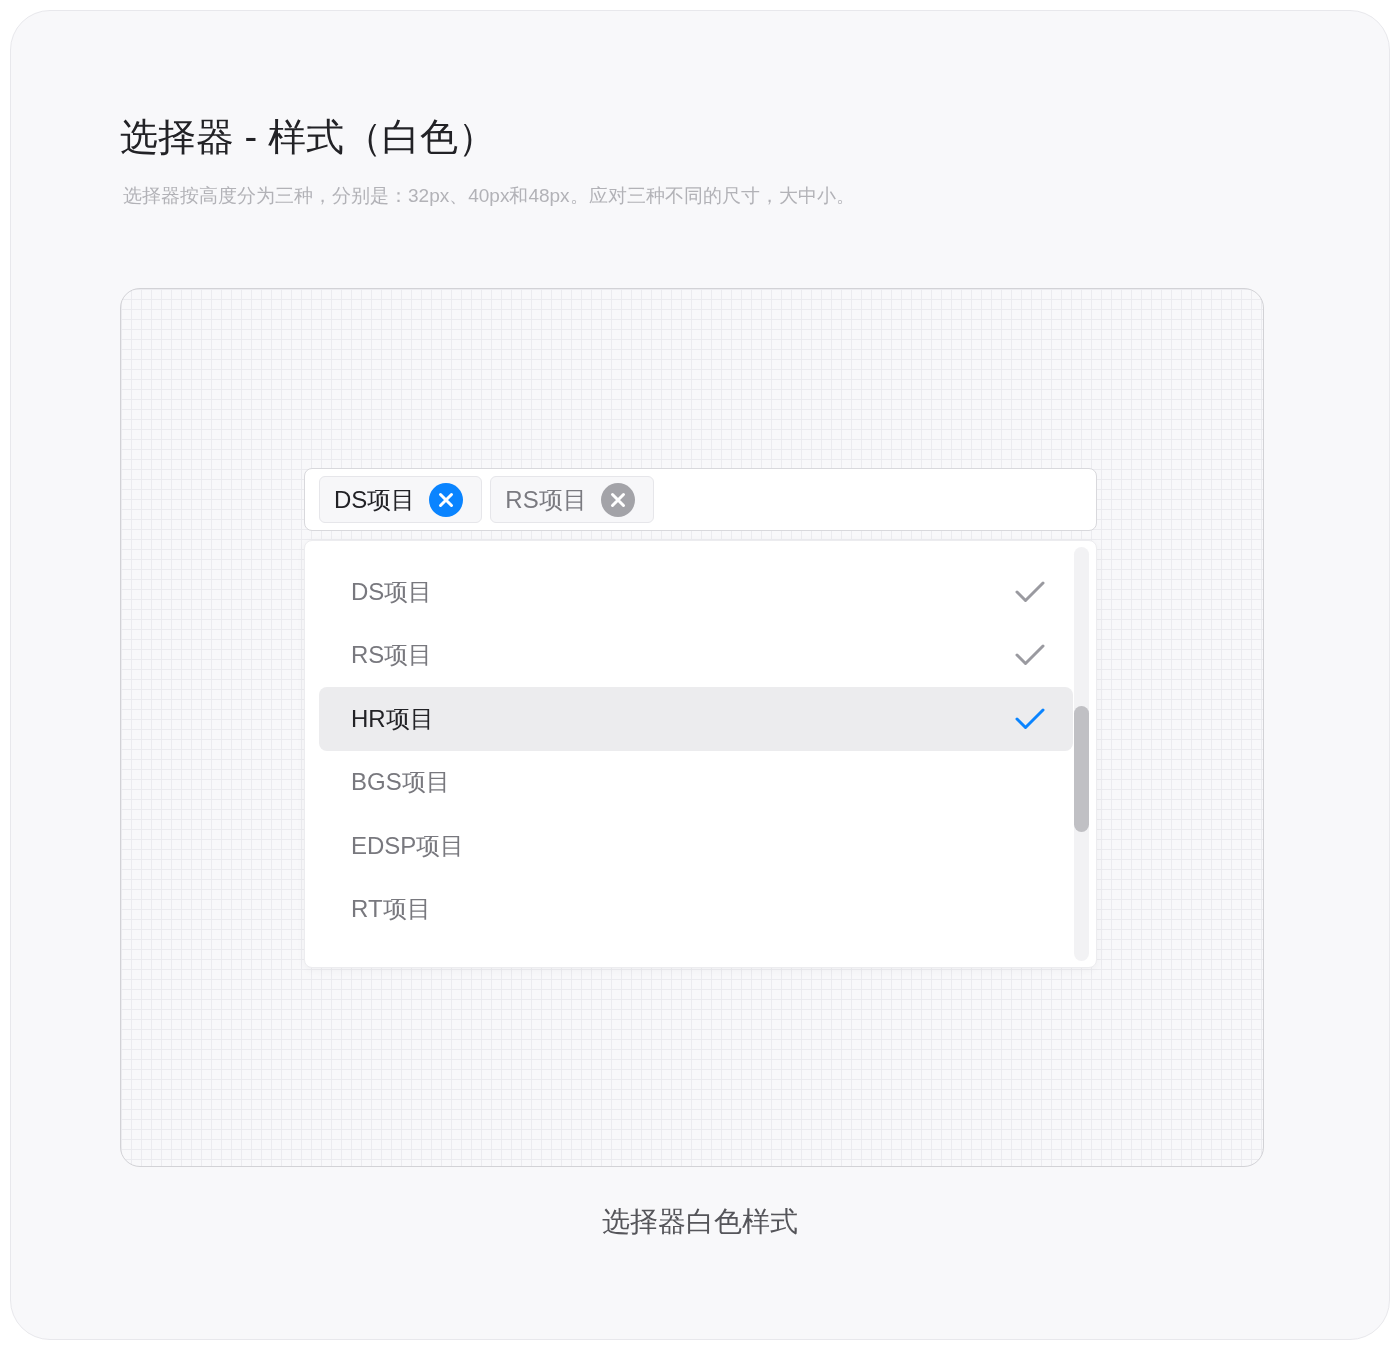 The image size is (1400, 1350). I want to click on page-title: 选择器 - 样式（白色）, so click(308, 137).